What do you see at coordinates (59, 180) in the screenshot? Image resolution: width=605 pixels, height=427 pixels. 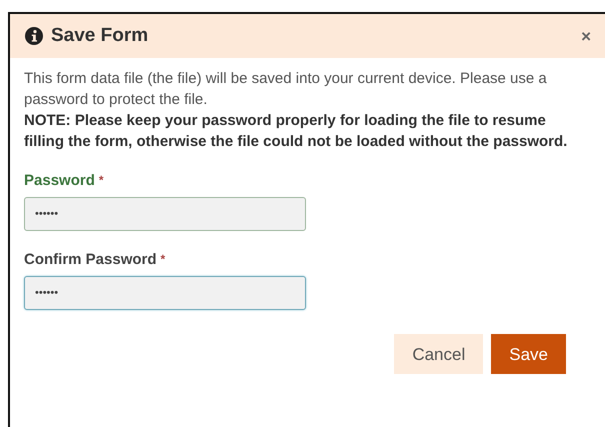 I see `label-text: Password` at bounding box center [59, 180].